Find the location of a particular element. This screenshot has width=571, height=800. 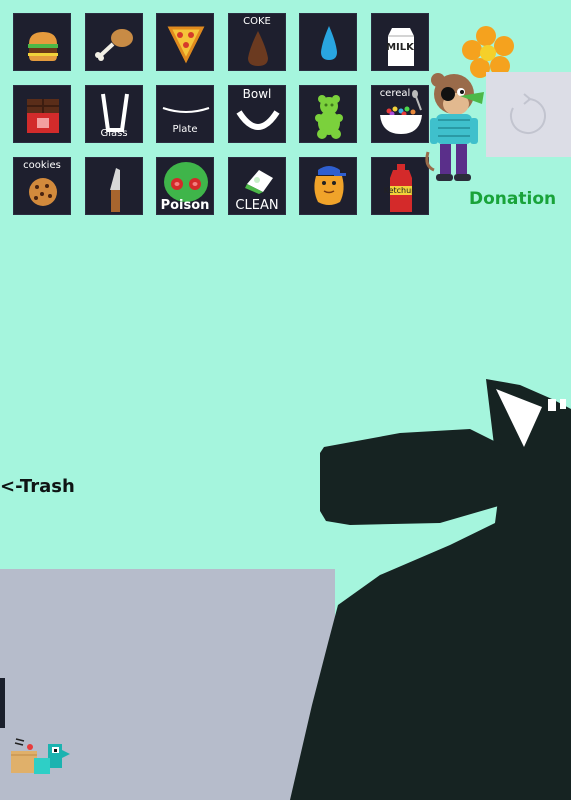

item-cookies: cookies is located at coordinates (42, 186).